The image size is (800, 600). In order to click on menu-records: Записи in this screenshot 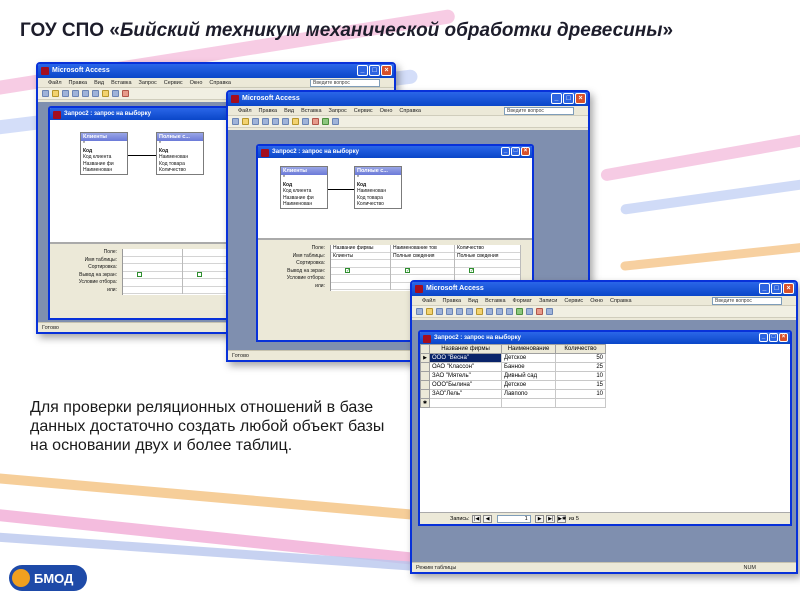, I will do `click(548, 301)`.